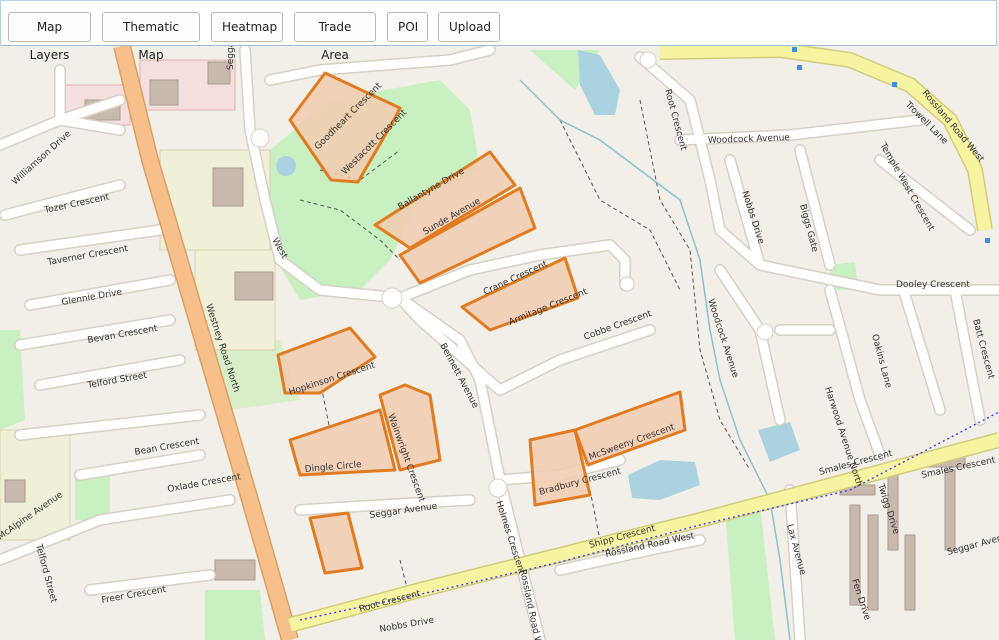 This screenshot has height=640, width=999. What do you see at coordinates (335, 37) in the screenshot?
I see `trade-area-button: Trade Area` at bounding box center [335, 37].